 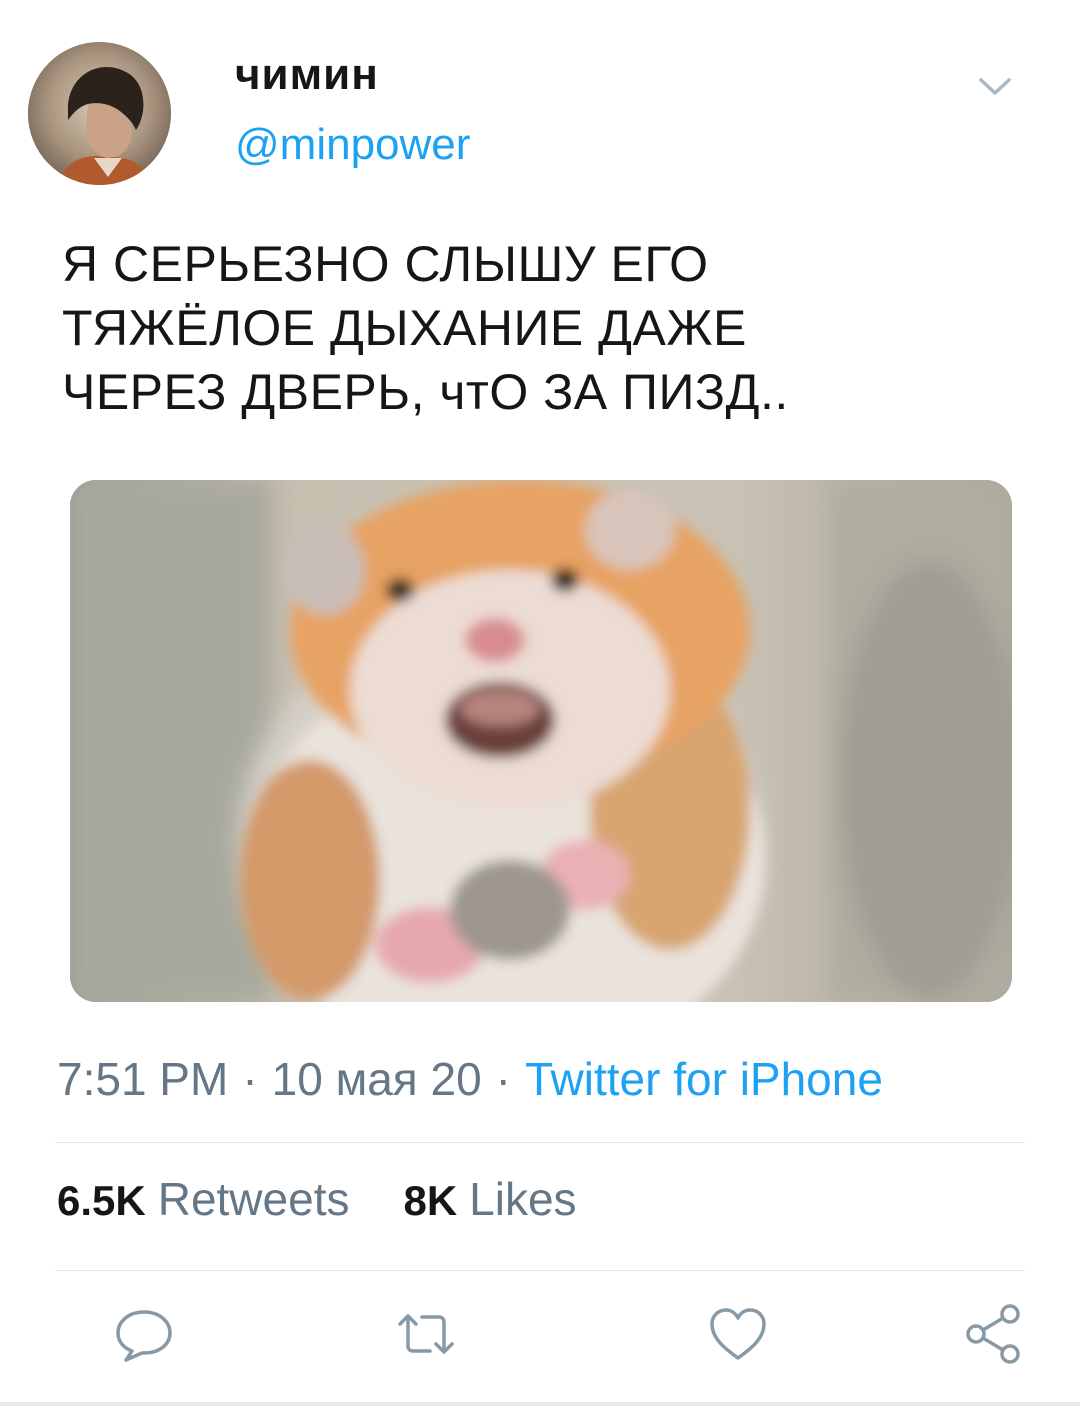 I want to click on avatar, so click(x=99, y=113).